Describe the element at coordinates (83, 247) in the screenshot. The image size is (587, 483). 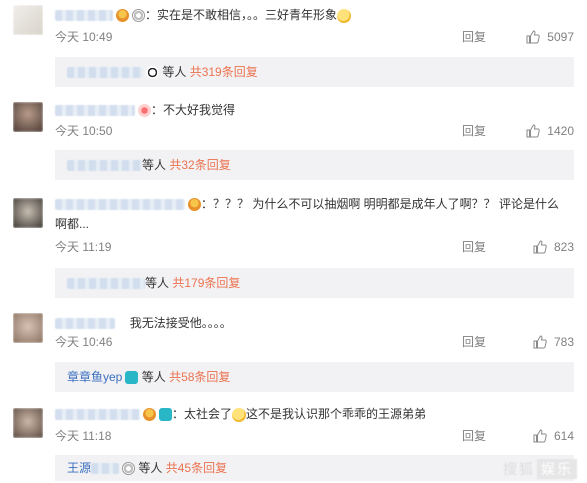
I see `comment-time: 今天 11:19` at that location.